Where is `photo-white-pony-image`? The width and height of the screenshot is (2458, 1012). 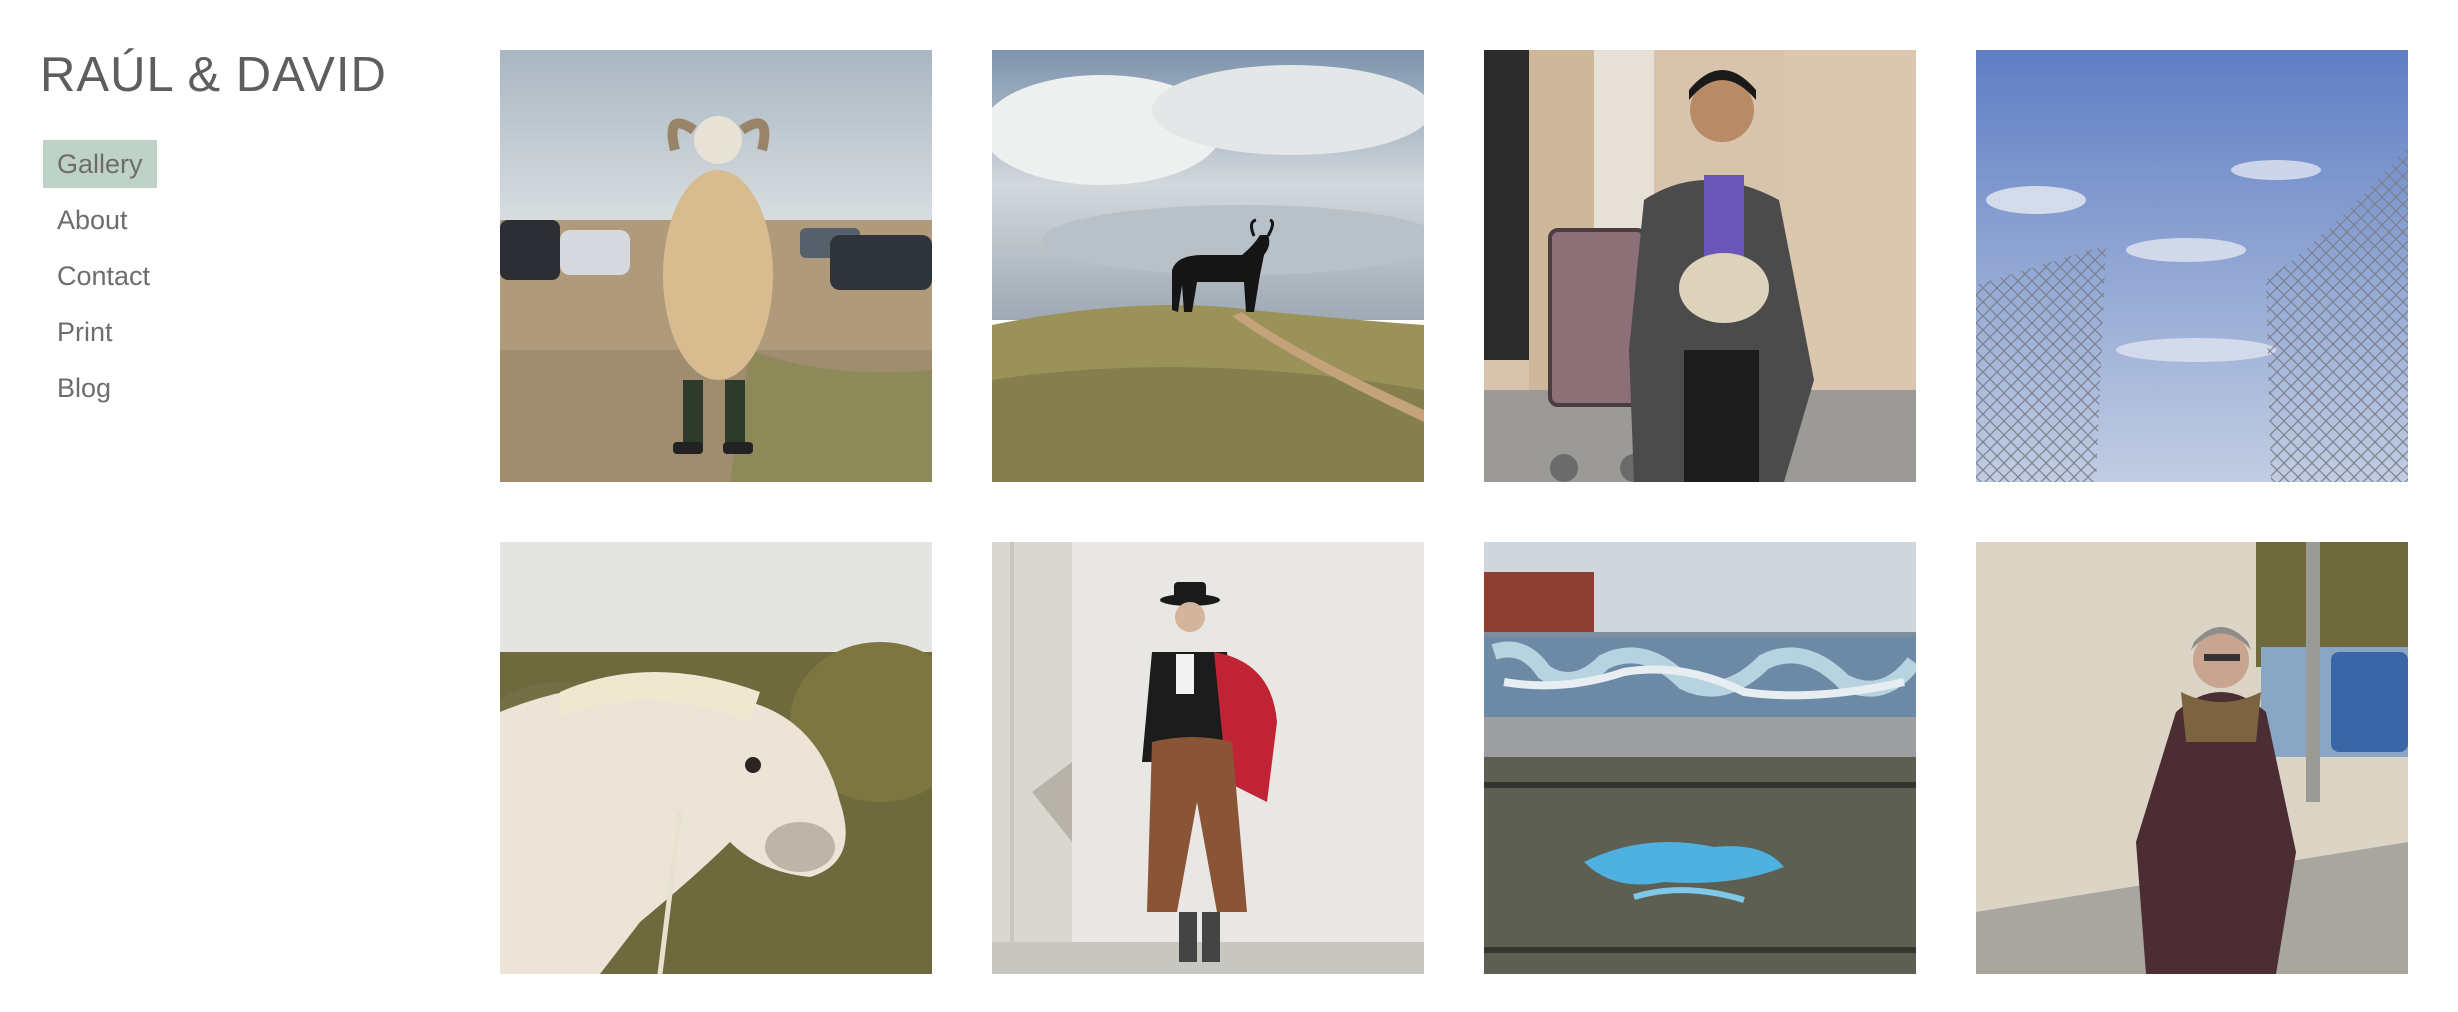
photo-white-pony-image is located at coordinates (716, 758).